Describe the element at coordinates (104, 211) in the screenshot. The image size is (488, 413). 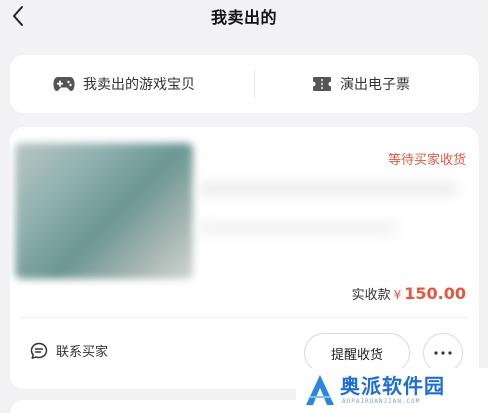
I see `product-image` at that location.